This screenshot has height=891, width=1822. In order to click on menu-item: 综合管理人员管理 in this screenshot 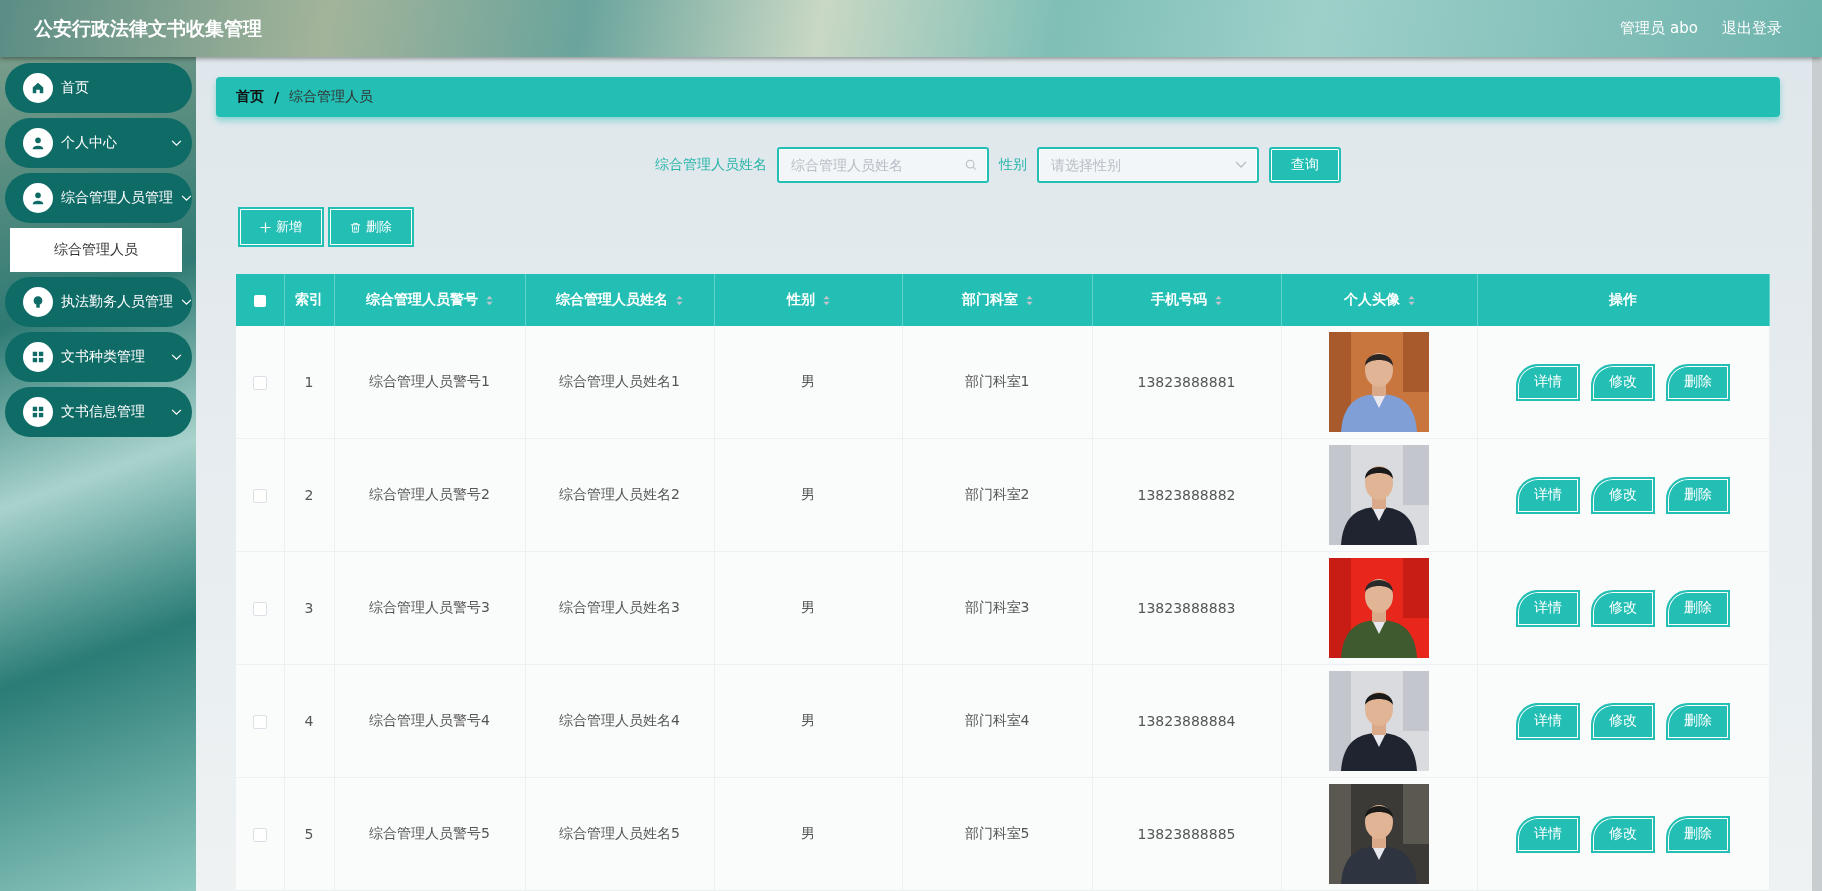, I will do `click(98, 198)`.